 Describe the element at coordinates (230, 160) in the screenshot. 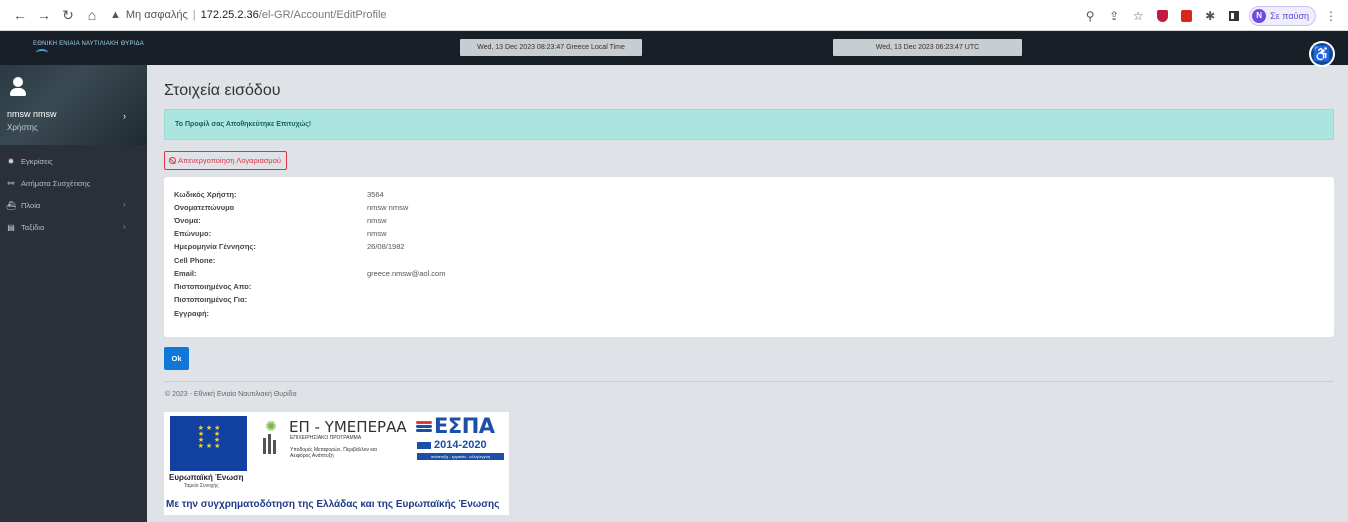

I see `deactivate-label: Απενεργοποίηση Λογαριασμού` at that location.